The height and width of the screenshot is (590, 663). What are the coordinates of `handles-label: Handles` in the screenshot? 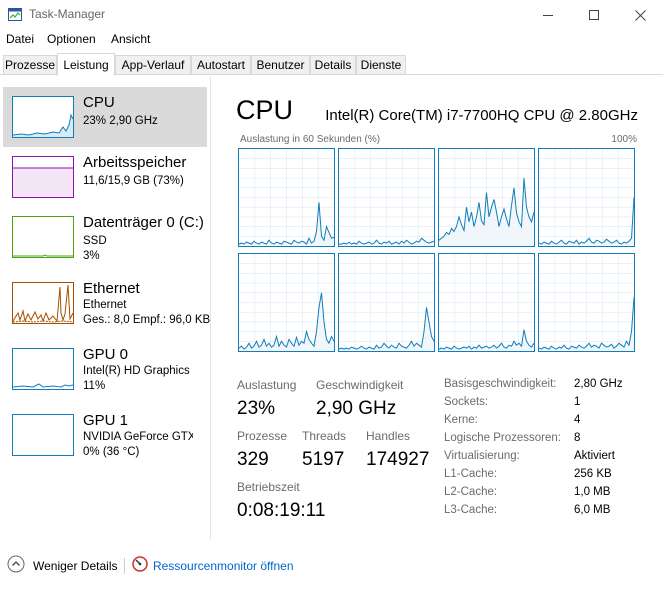 It's located at (388, 436).